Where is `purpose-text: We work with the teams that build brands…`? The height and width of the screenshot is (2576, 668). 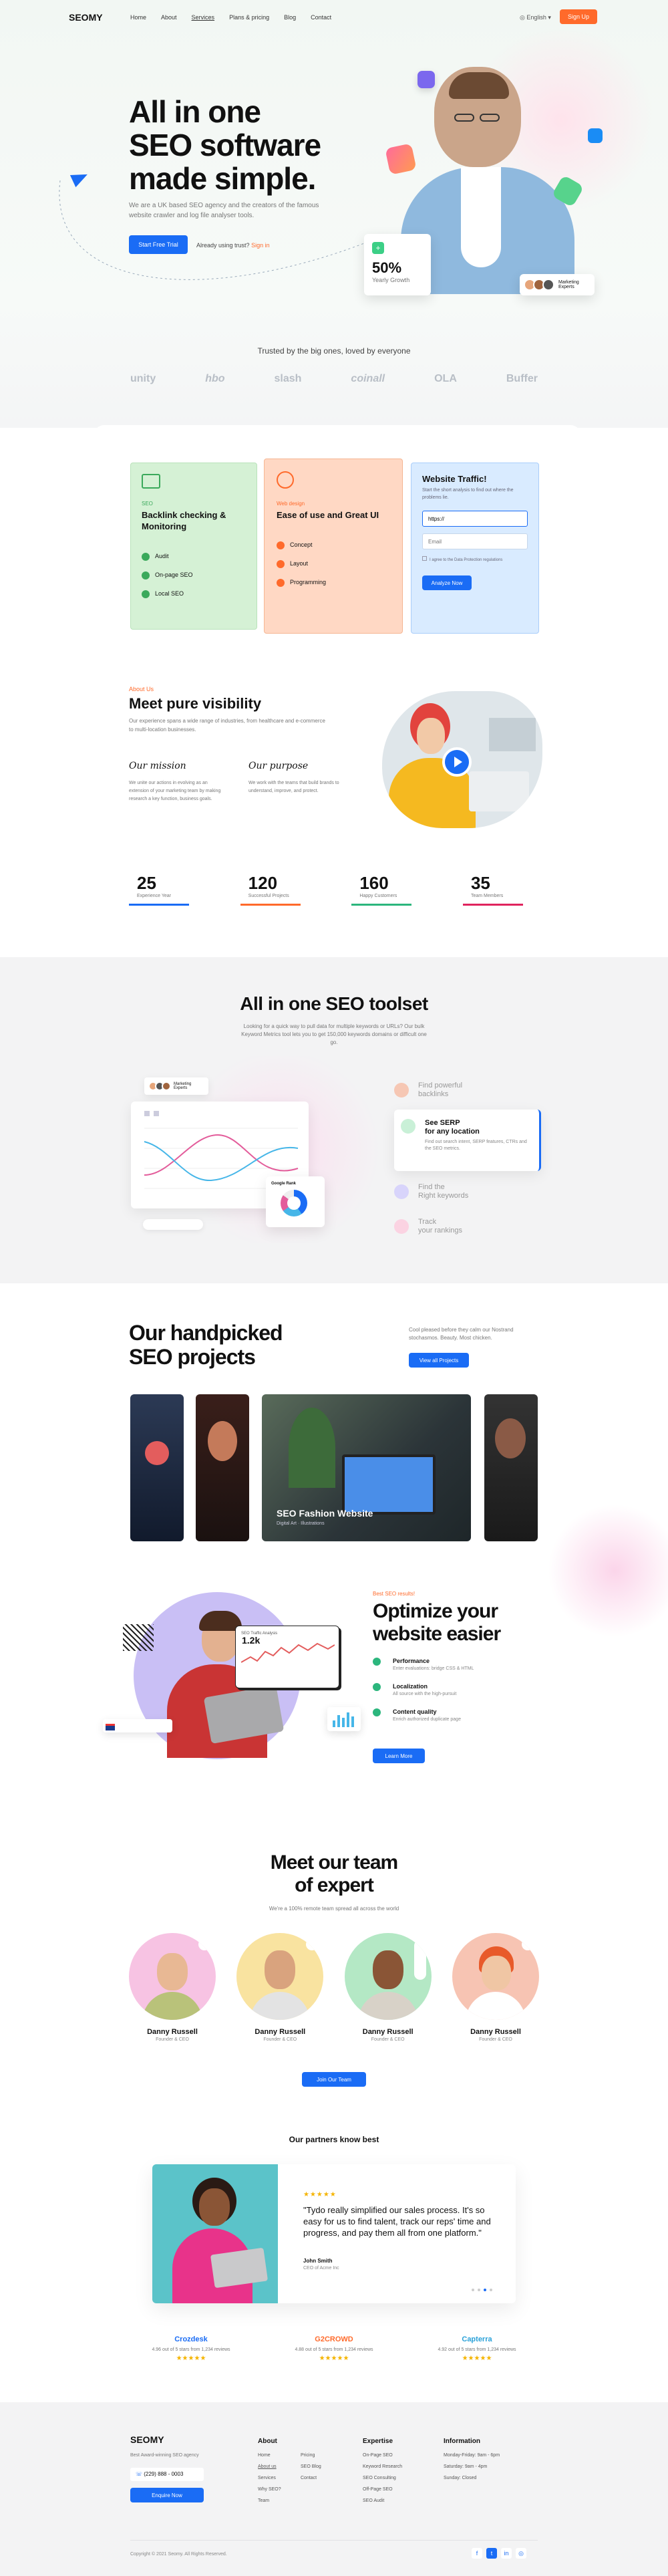
purpose-text: We work with the teams that build brands… is located at coordinates (293, 787).